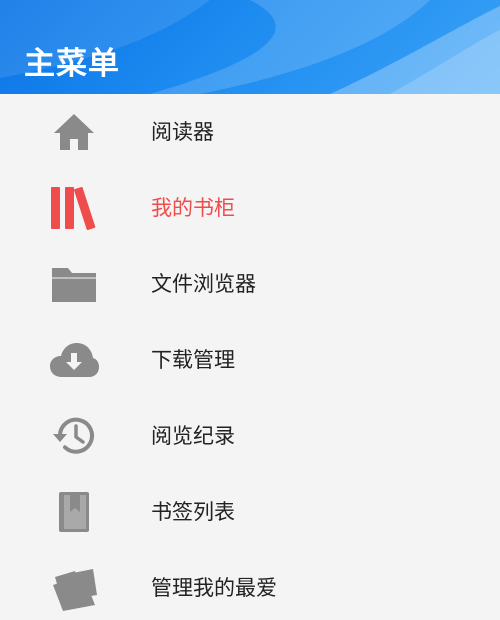  I want to click on menu-item-manage-favorites: 管理我的最爱, so click(250, 585).